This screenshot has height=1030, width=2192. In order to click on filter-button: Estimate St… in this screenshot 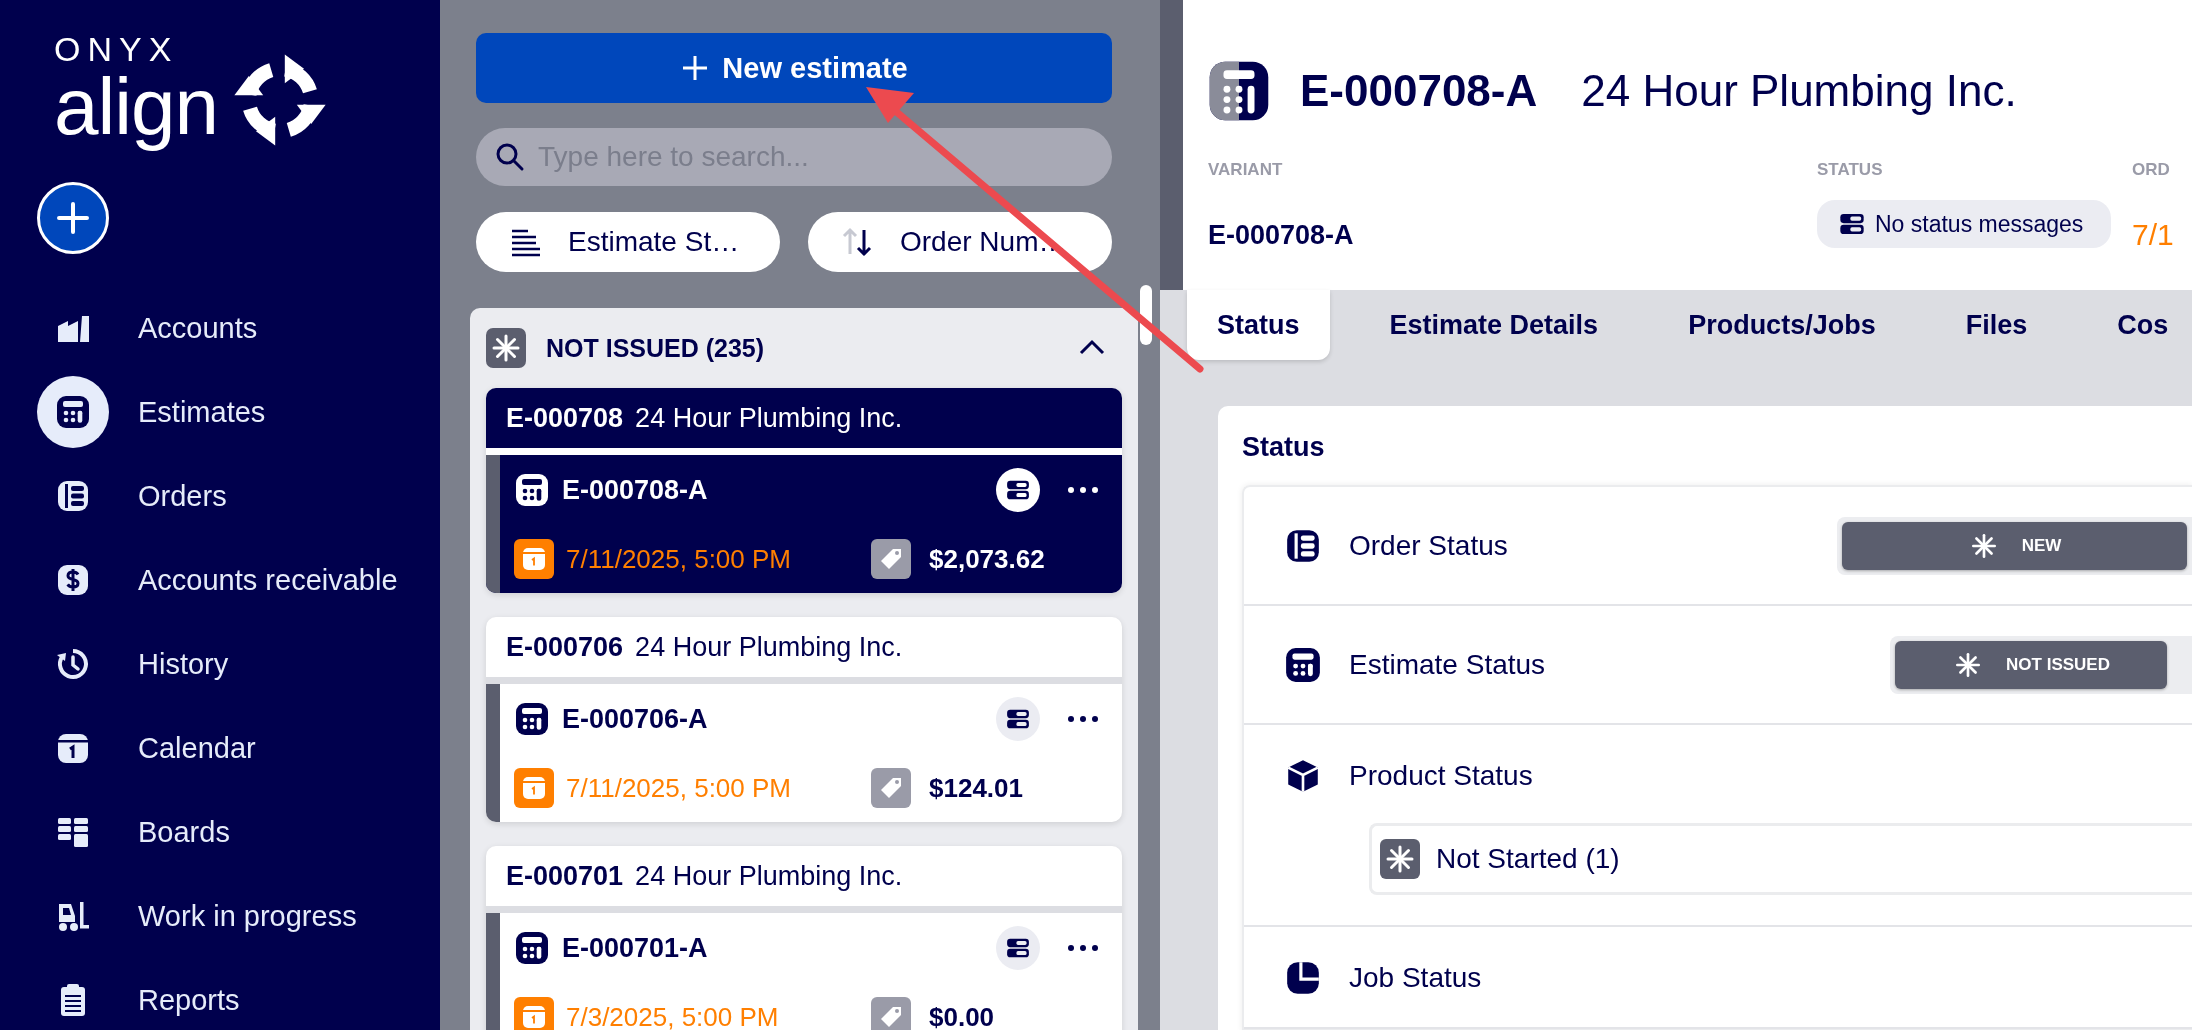, I will do `click(628, 242)`.